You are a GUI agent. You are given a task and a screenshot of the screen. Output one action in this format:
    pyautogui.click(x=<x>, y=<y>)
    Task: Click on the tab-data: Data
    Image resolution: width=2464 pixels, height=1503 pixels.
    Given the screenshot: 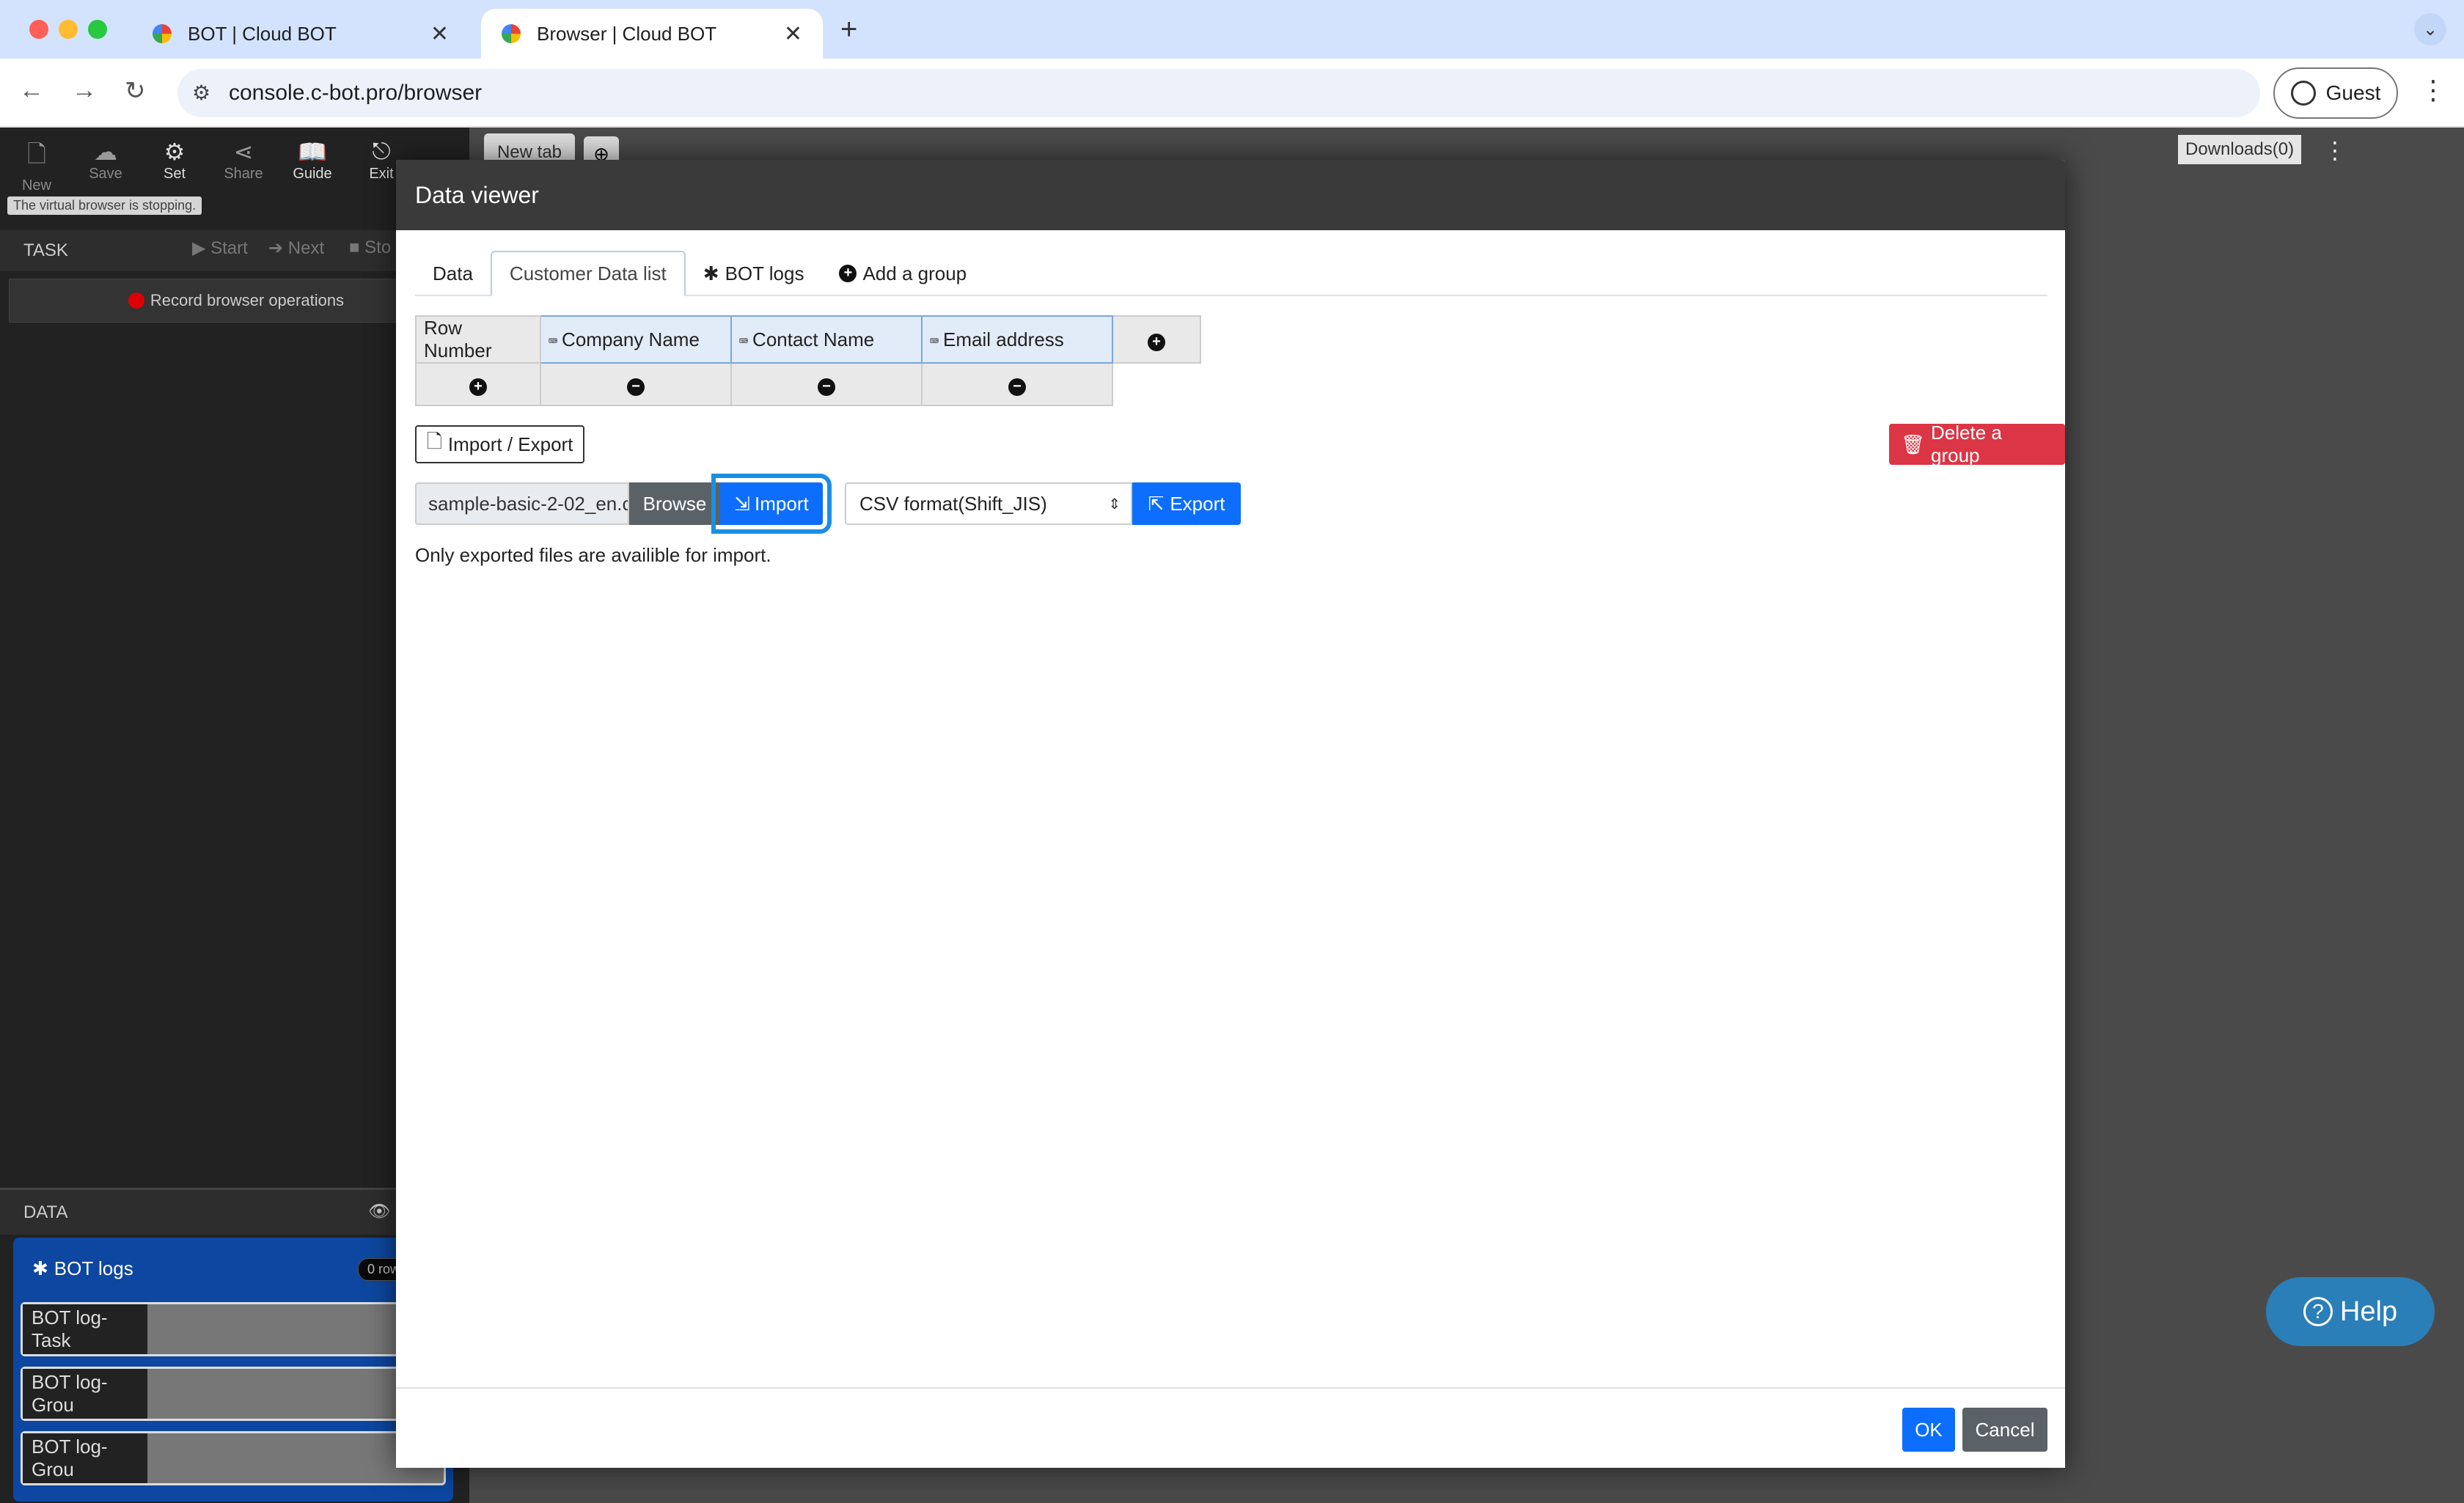 What is the action you would take?
    pyautogui.click(x=453, y=273)
    